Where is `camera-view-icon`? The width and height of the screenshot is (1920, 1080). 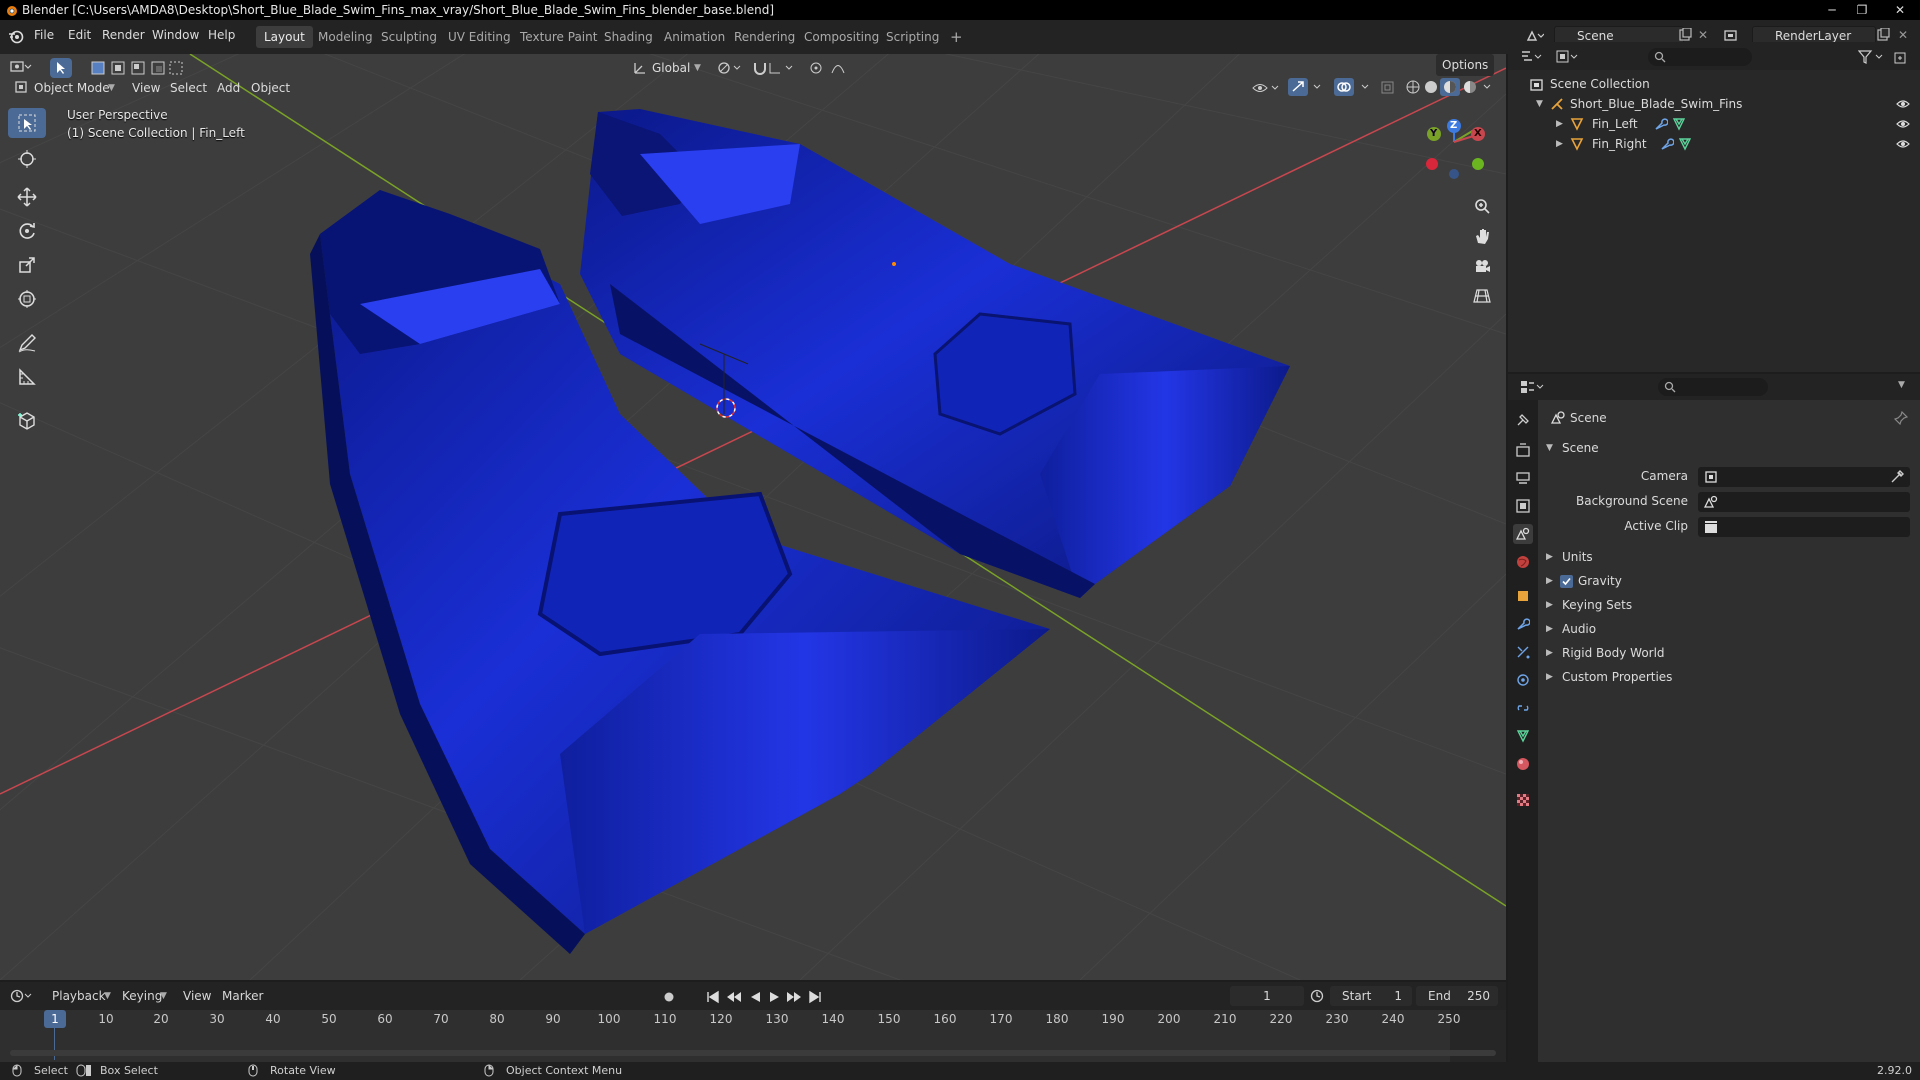 camera-view-icon is located at coordinates (1482, 266).